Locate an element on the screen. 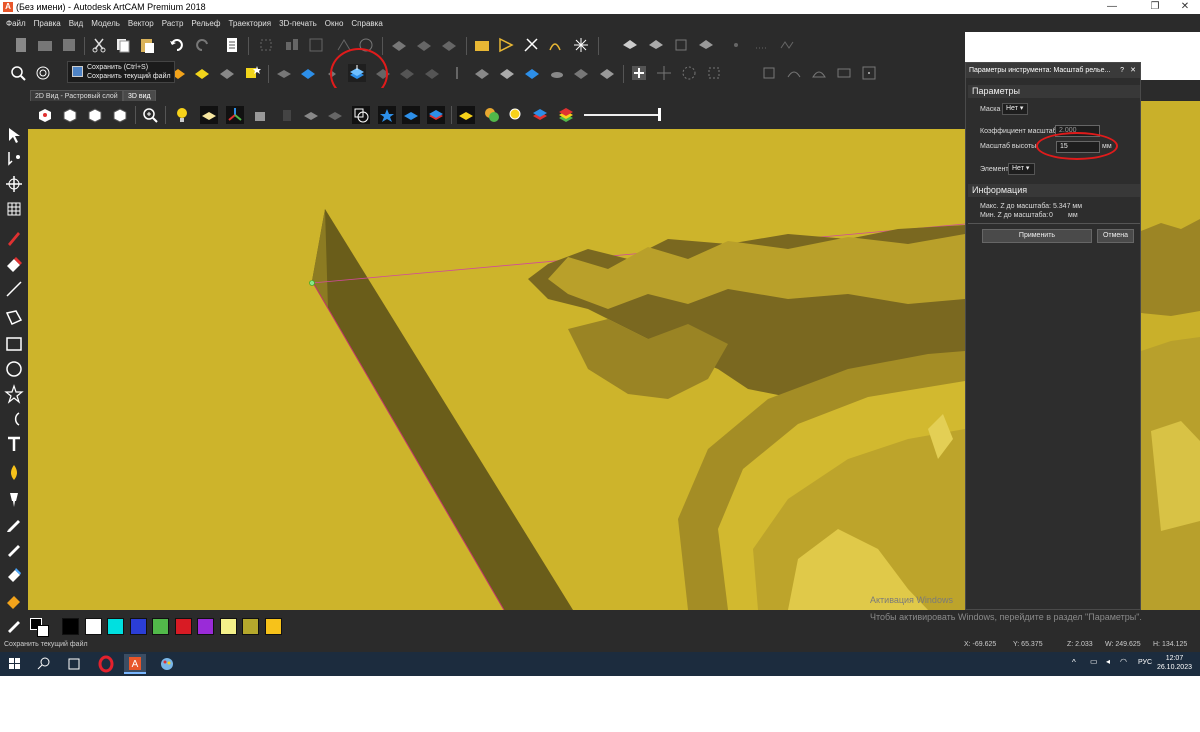  brush-icon is located at coordinates (14, 499).